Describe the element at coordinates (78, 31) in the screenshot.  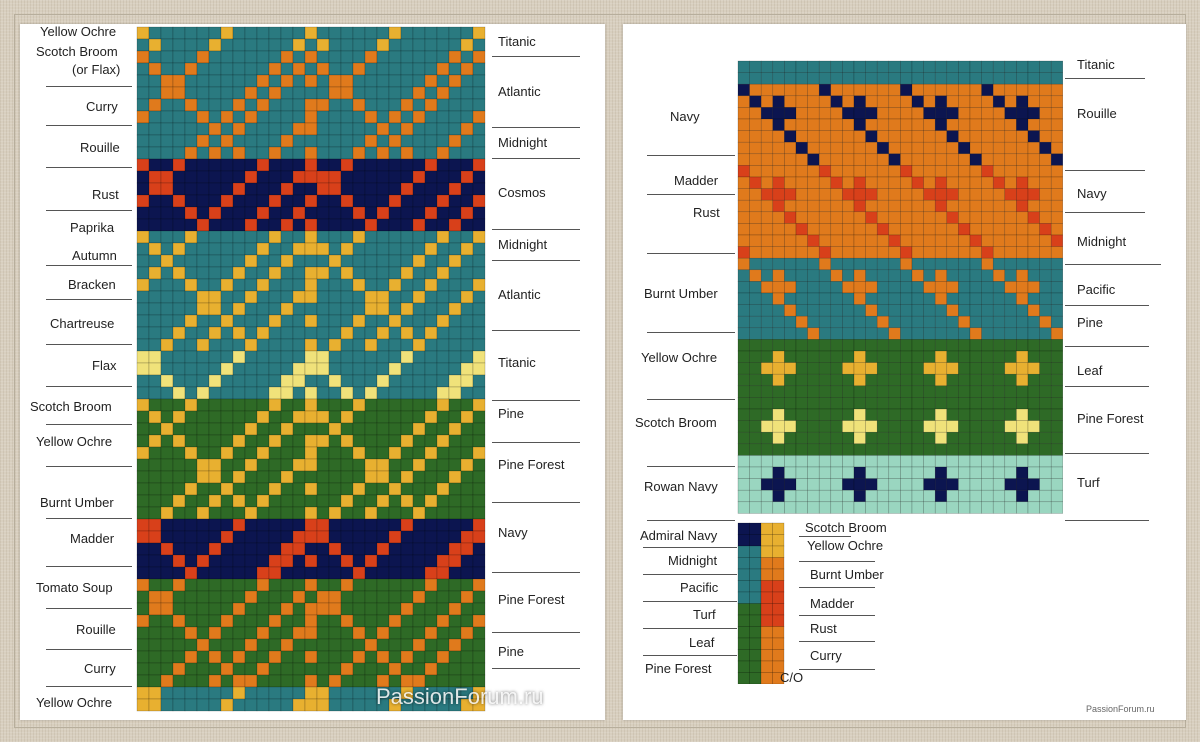
I see `left-label-yellow-ochre-top: Yellow Ochre` at that location.